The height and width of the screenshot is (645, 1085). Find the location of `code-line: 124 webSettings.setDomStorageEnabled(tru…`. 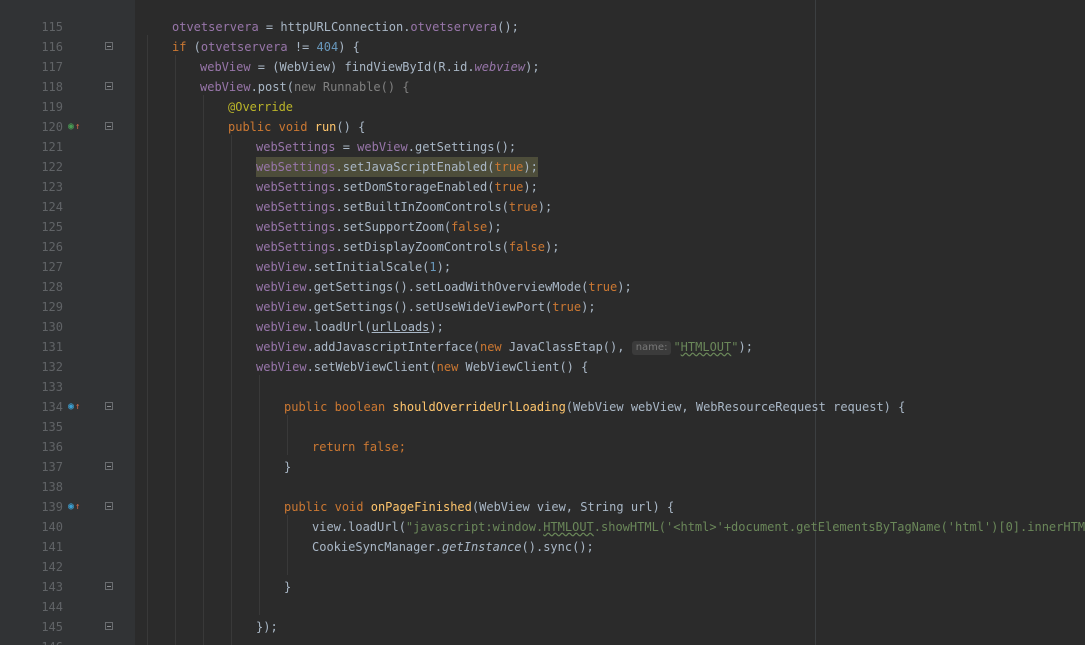

code-line: 124 webSettings.setDomStorageEnabled(tru… is located at coordinates (542, 195).